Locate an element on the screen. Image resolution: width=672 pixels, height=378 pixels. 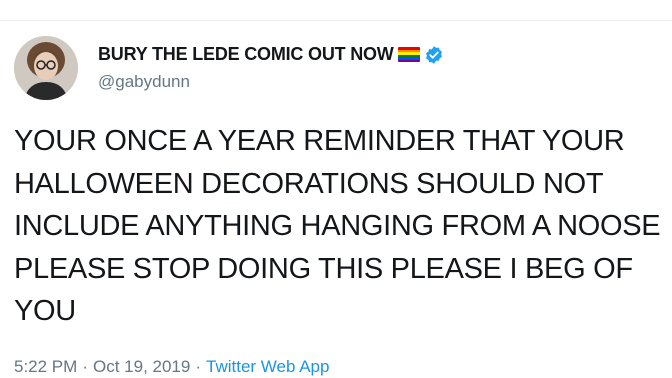
tweet-source-link: Twitter Web App is located at coordinates (267, 366).